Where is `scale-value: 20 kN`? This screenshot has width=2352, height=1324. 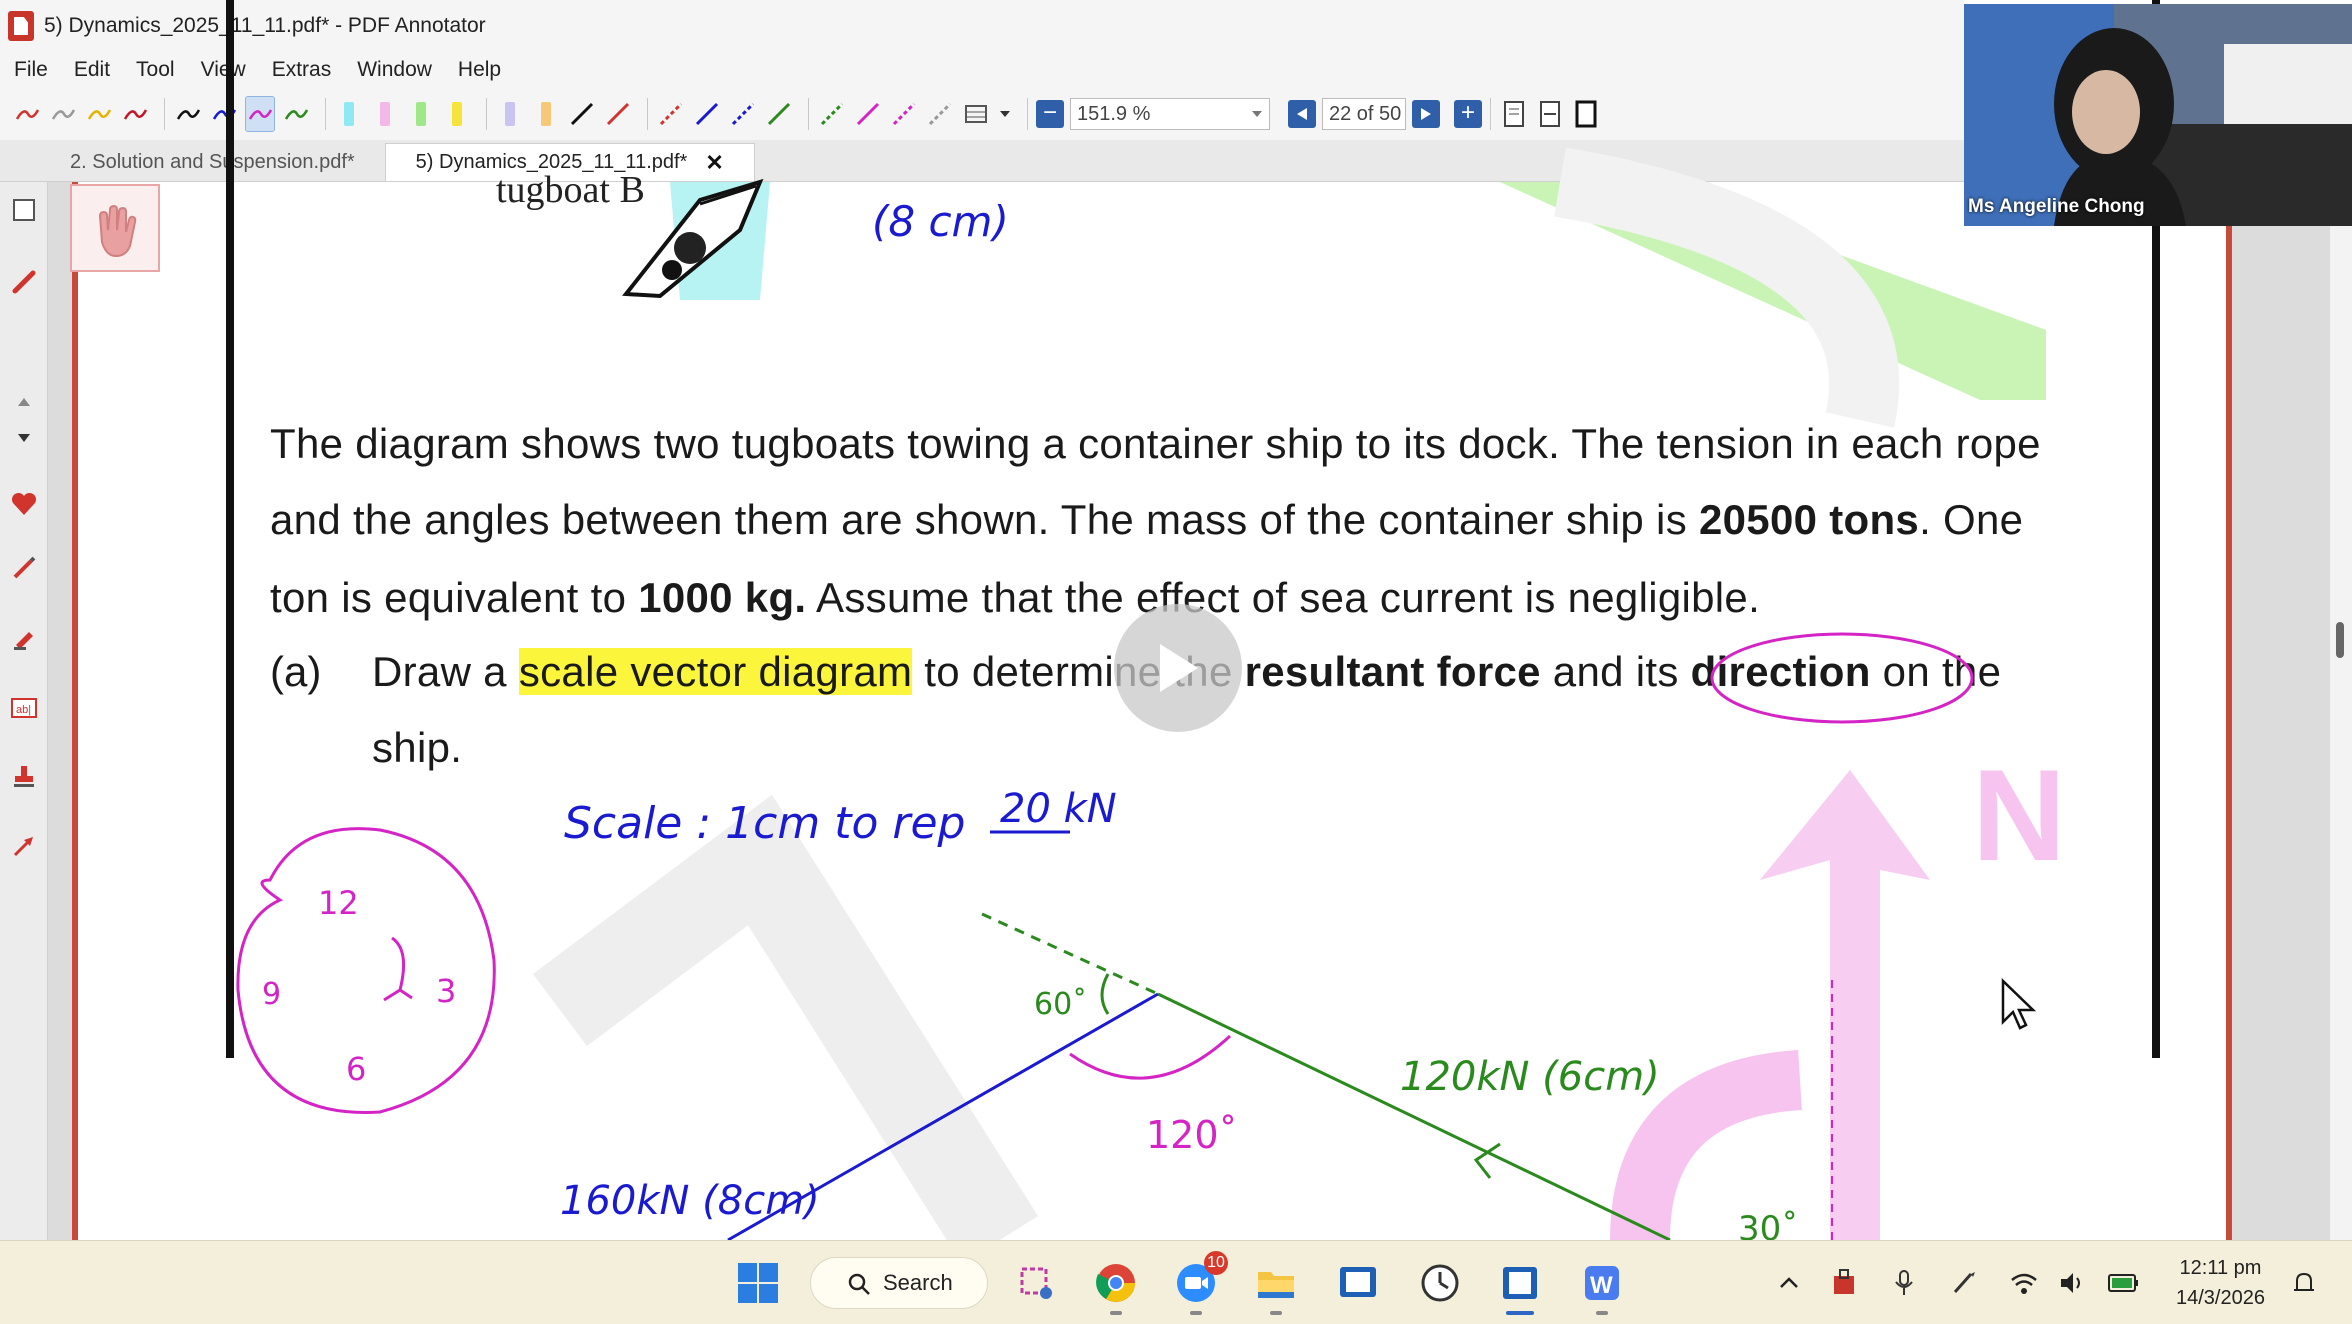 scale-value: 20 kN is located at coordinates (1058, 809).